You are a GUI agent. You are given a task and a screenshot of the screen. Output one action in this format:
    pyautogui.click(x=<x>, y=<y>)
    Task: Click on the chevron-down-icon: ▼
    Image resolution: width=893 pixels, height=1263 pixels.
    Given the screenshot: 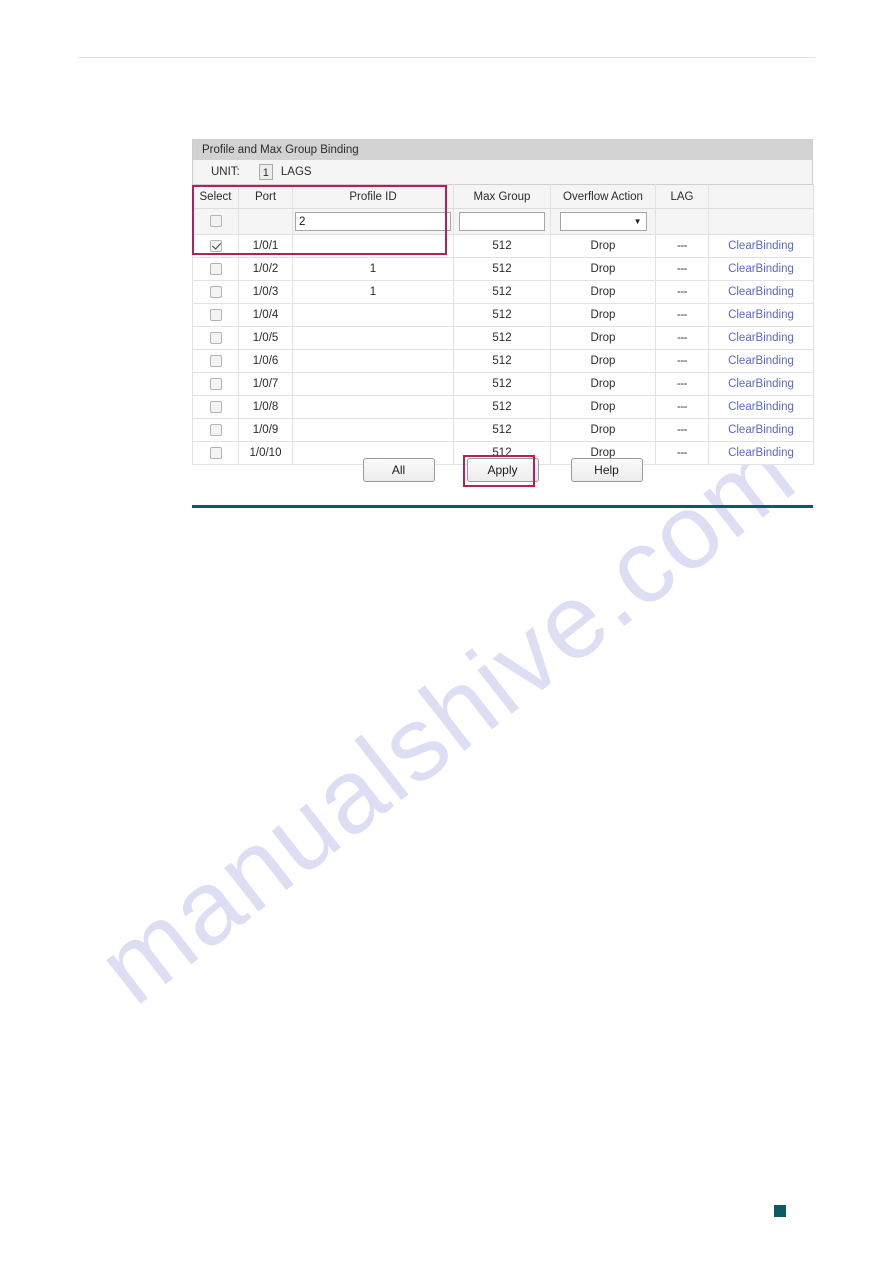 What is the action you would take?
    pyautogui.click(x=637, y=221)
    